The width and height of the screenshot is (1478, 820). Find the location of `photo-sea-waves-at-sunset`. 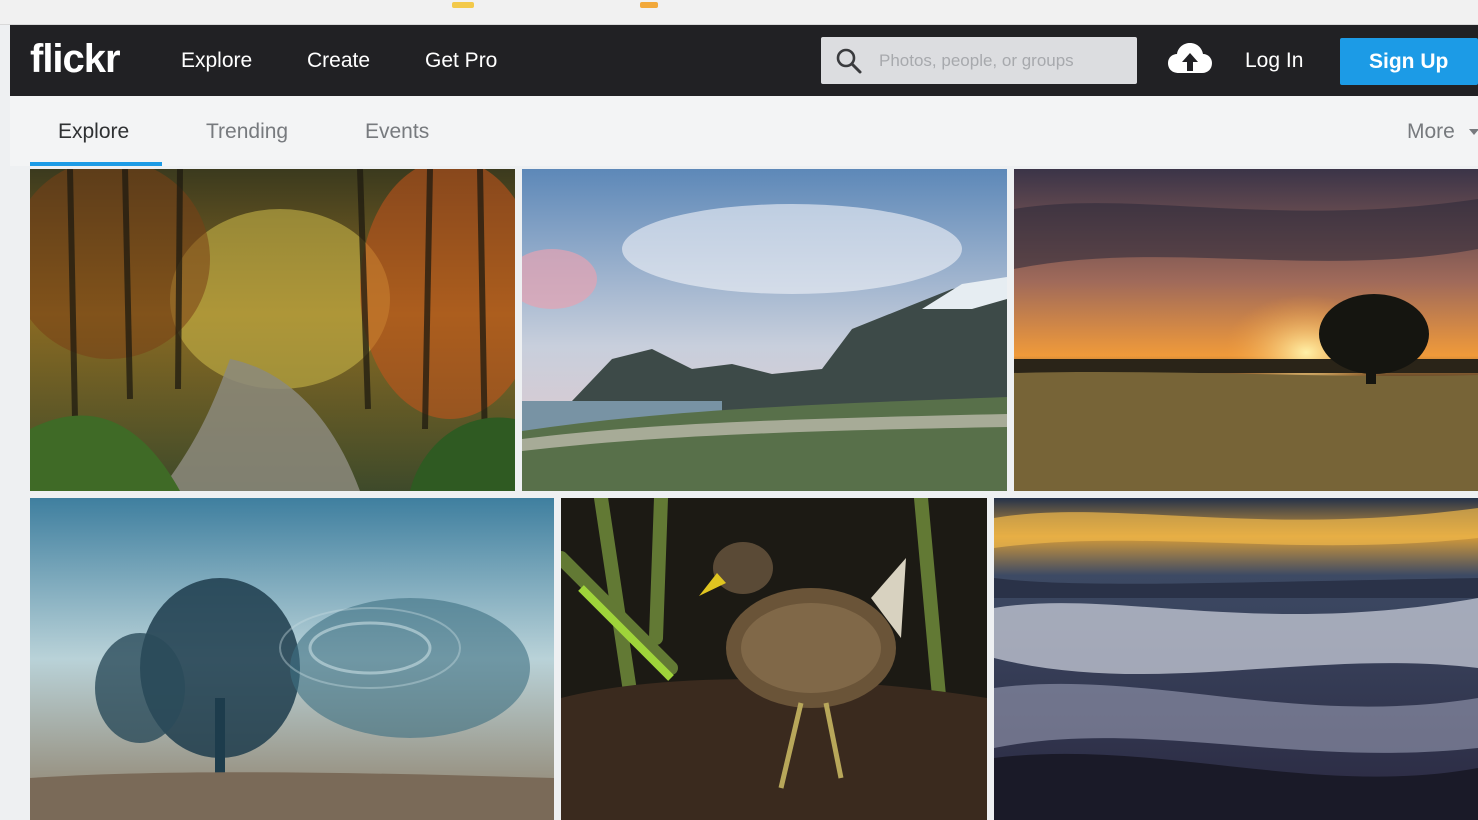

photo-sea-waves-at-sunset is located at coordinates (1236, 659).